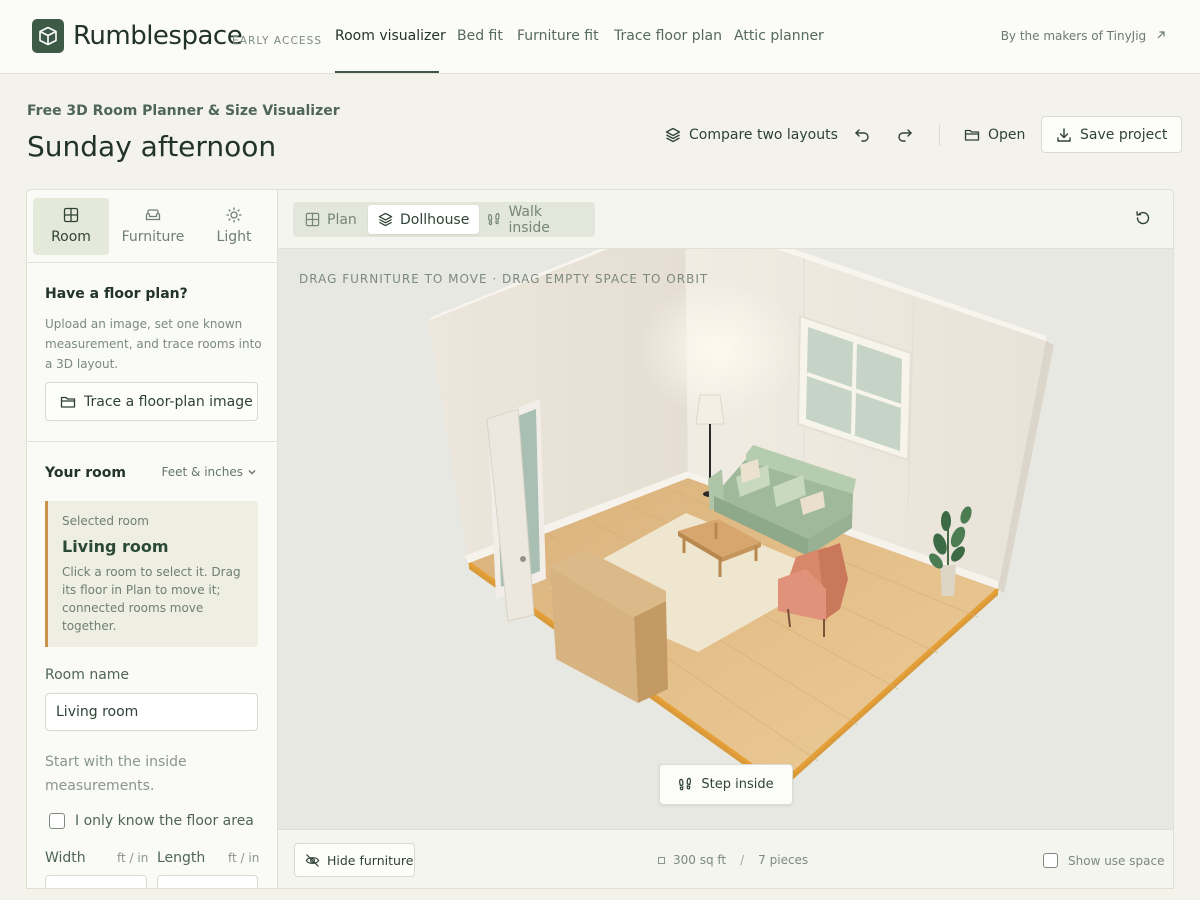 This screenshot has height=900, width=1200. Describe the element at coordinates (57, 821) in the screenshot. I see `floor-area-checkbox` at that location.